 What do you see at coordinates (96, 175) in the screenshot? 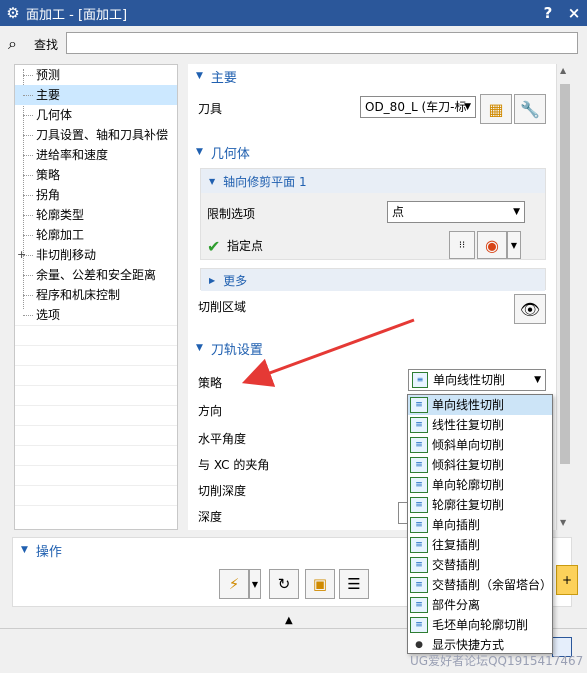
I see `tree-item: 策略` at bounding box center [96, 175].